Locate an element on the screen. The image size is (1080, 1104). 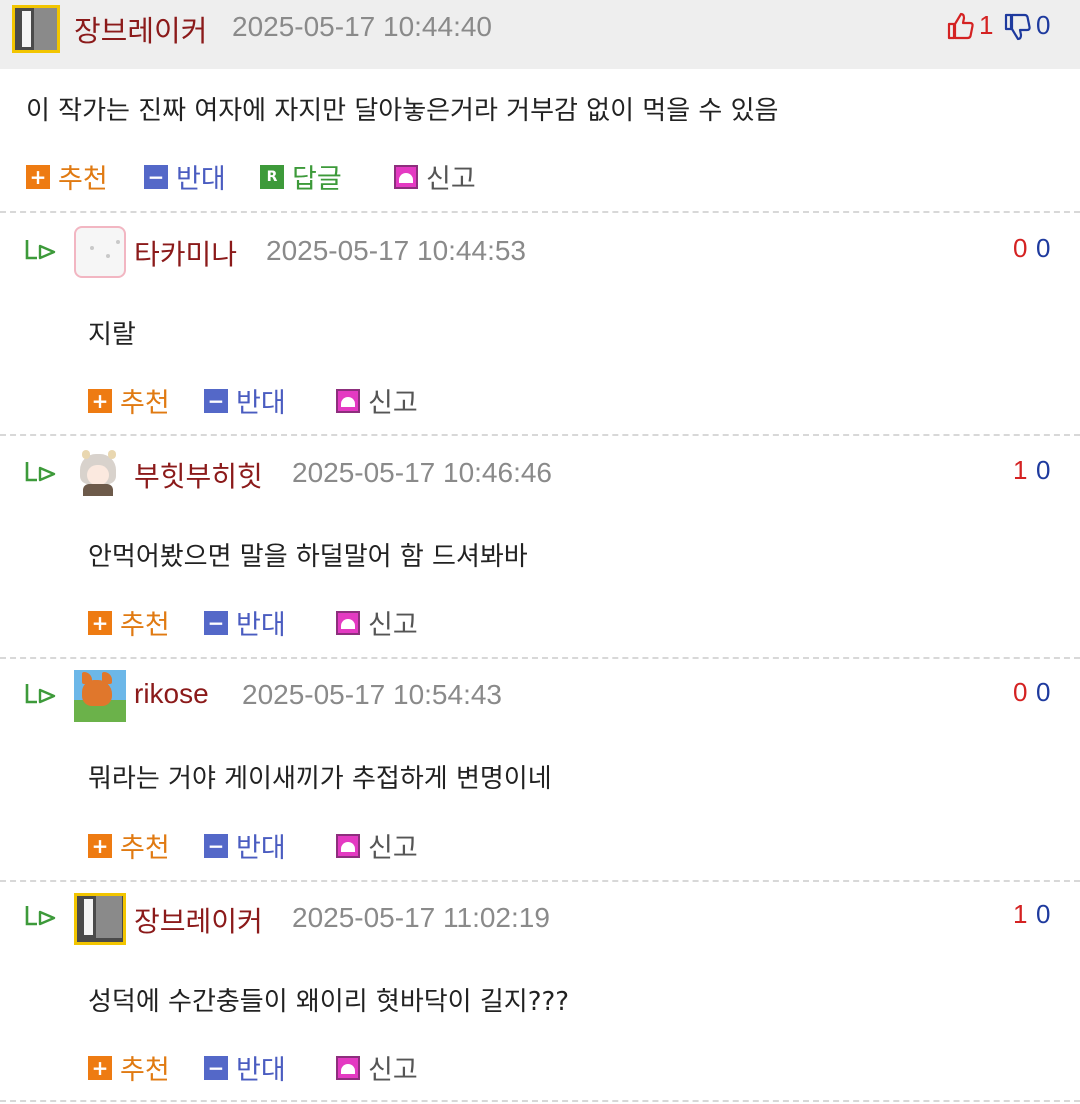
thumbs-down-icon is located at coordinates (1017, 27).